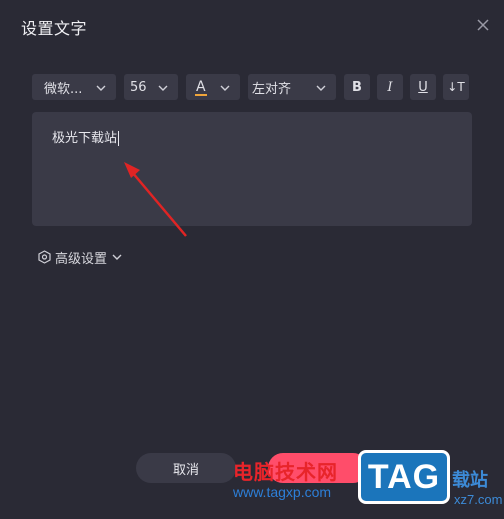 The image size is (504, 519). Describe the element at coordinates (155, 199) in the screenshot. I see `annotation-arrow-icon` at that location.